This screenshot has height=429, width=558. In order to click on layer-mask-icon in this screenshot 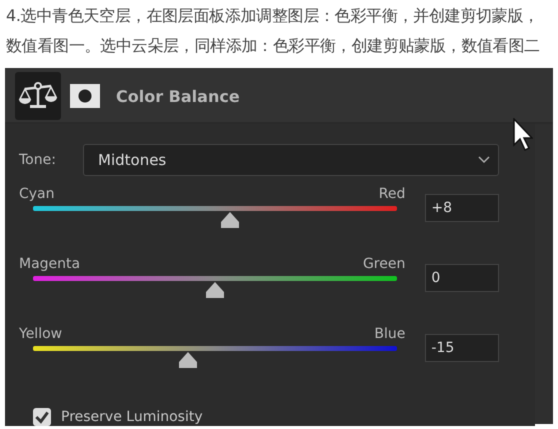, I will do `click(85, 96)`.